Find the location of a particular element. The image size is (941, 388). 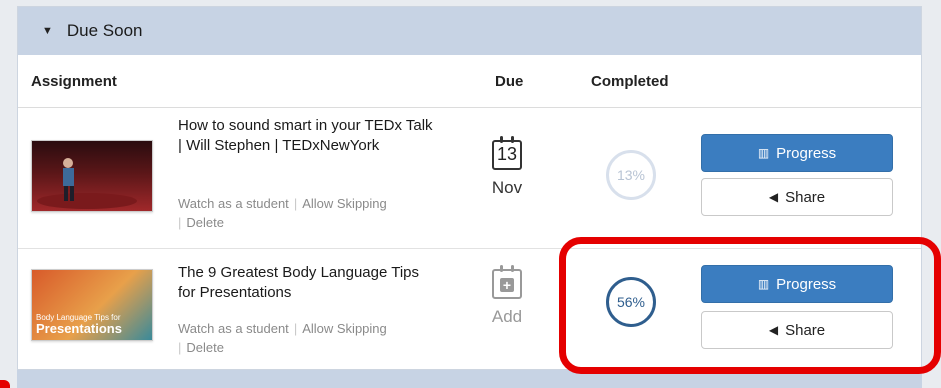

video-thumbnail: Body Language Tips for Presentations is located at coordinates (92, 305).